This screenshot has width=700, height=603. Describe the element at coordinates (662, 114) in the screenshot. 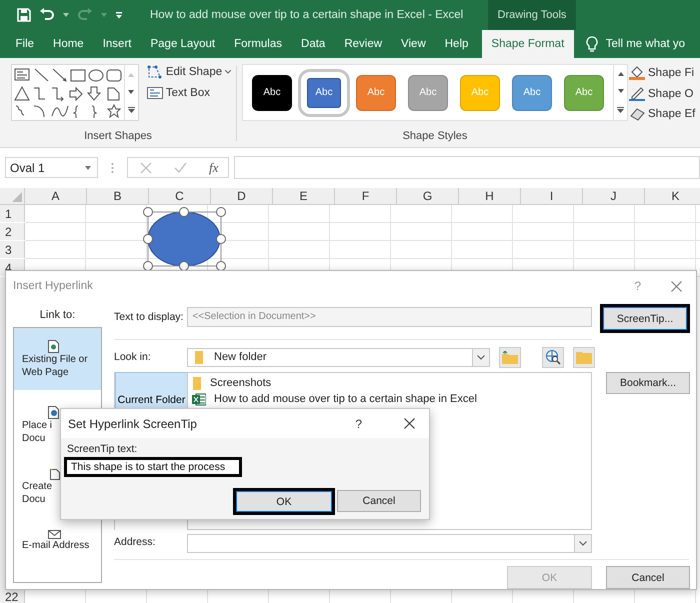

I see `shape-command-button: Shape Ef` at that location.